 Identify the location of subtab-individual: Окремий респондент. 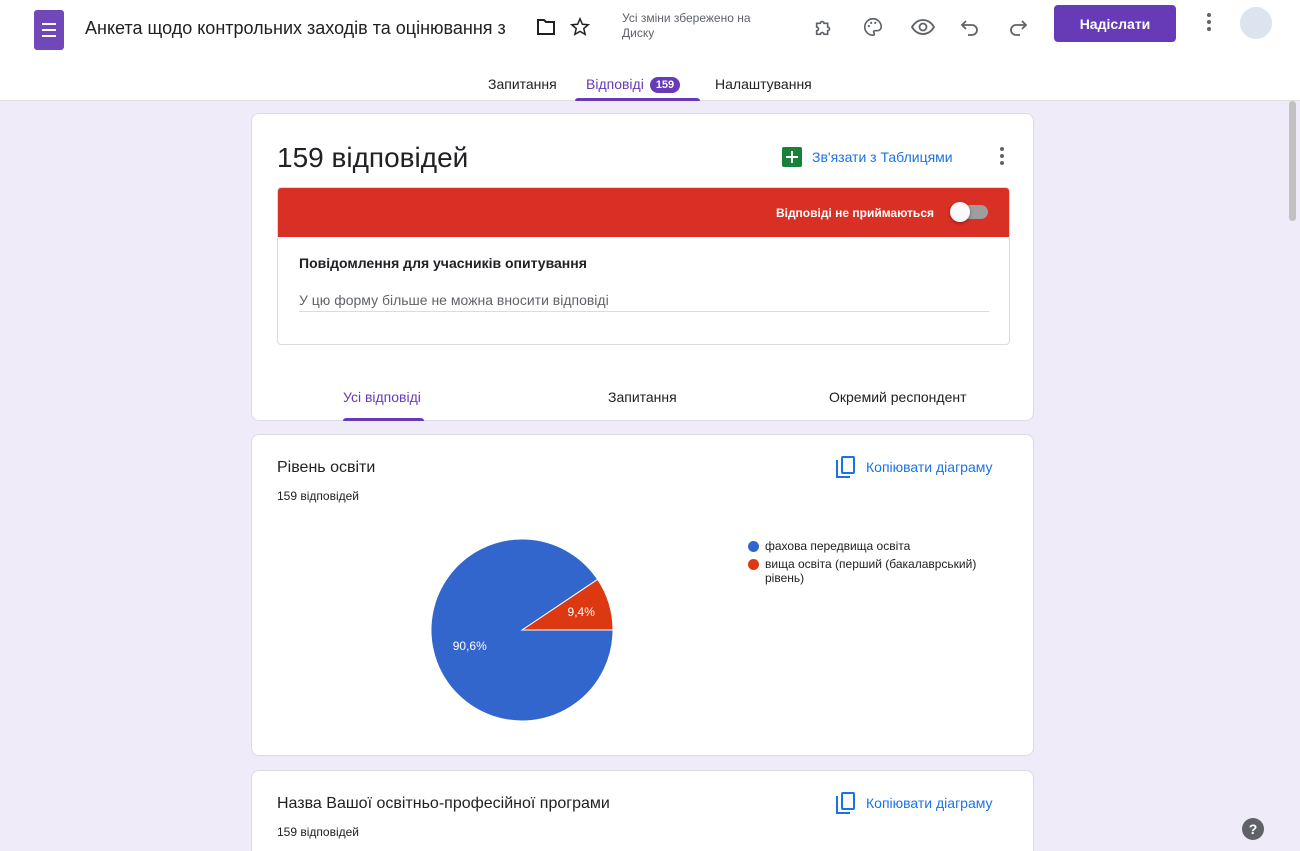
(898, 397).